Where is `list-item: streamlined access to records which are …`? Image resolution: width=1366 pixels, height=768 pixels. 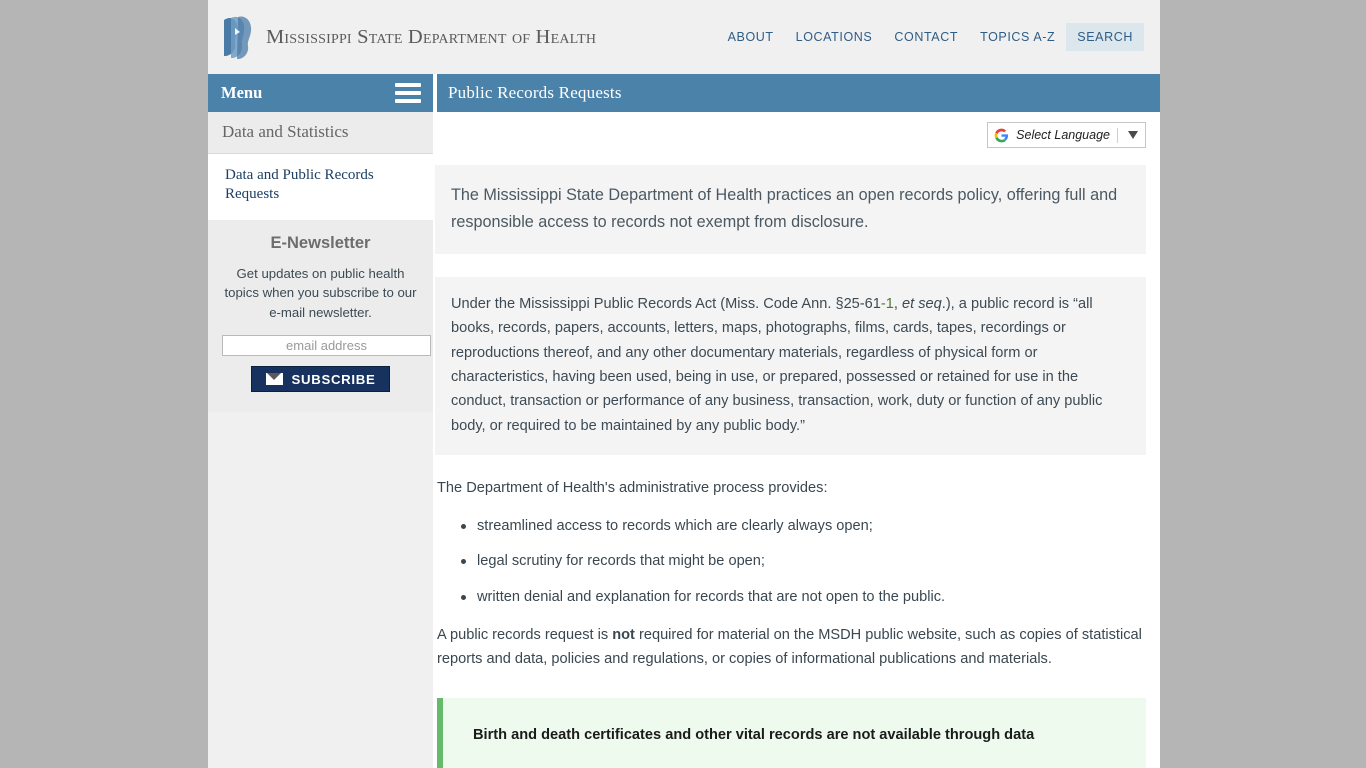 list-item: streamlined access to records which are … is located at coordinates (803, 526).